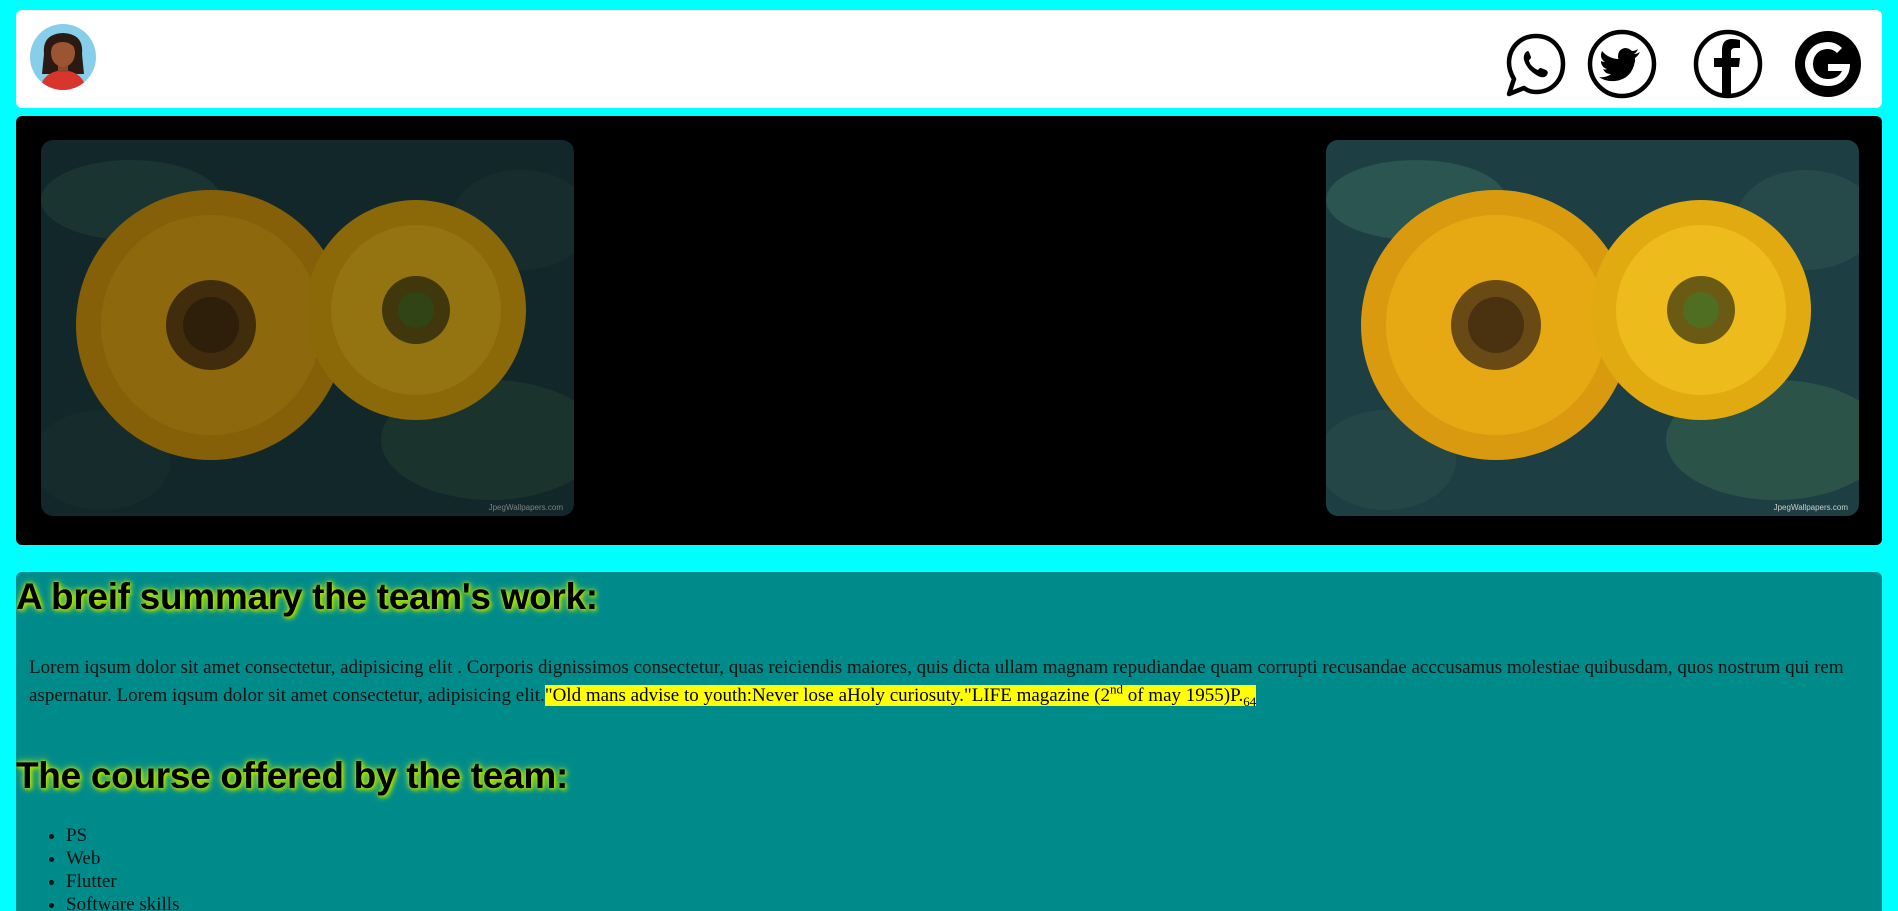  I want to click on sunflowers-image: JpegWallpapers.com, so click(1592, 328).